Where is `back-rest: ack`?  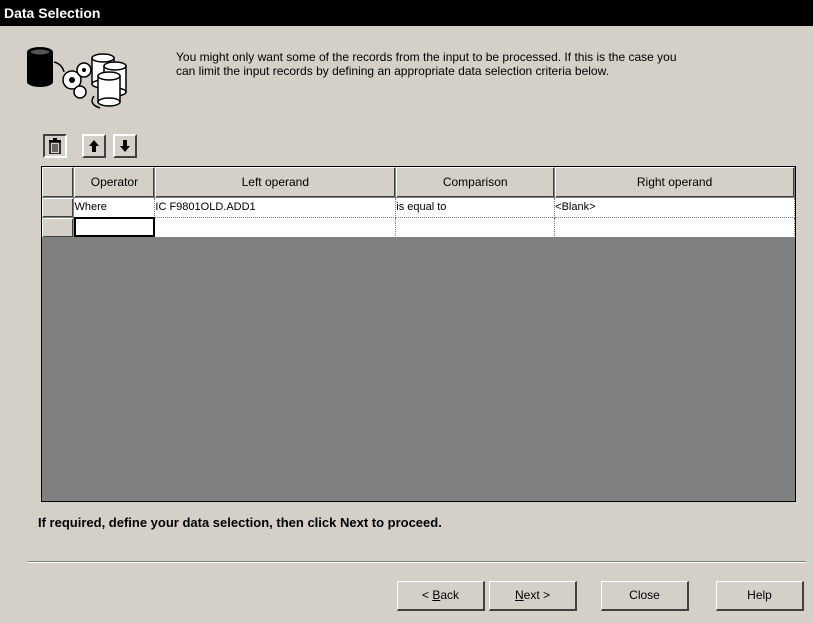
back-rest: ack is located at coordinates (450, 595).